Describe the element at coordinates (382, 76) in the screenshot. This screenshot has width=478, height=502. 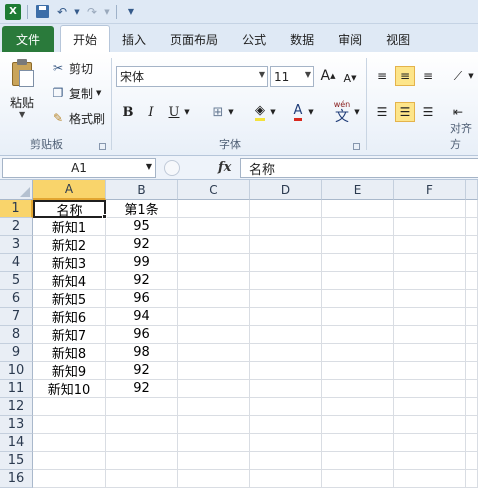
I see `align-top-icon: ≡` at that location.